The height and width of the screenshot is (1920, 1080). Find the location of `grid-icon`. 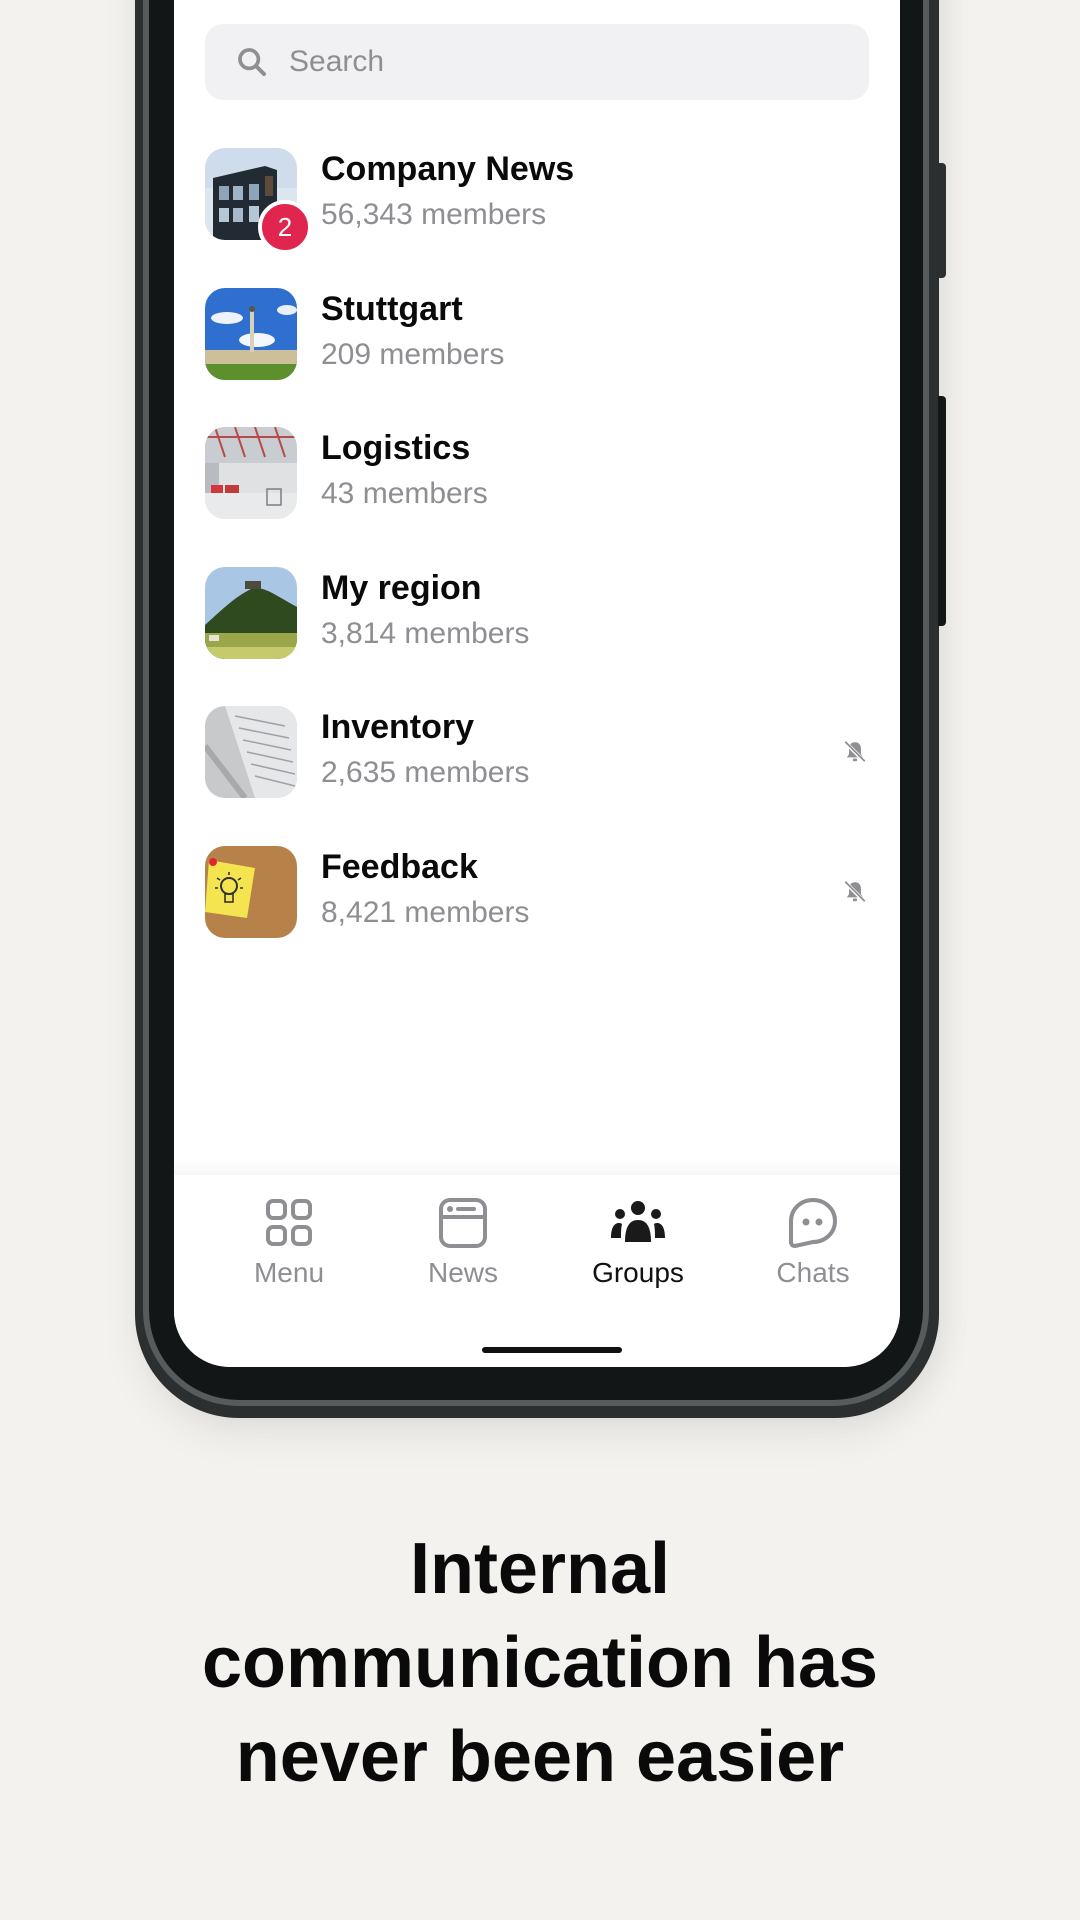

grid-icon is located at coordinates (289, 1222).